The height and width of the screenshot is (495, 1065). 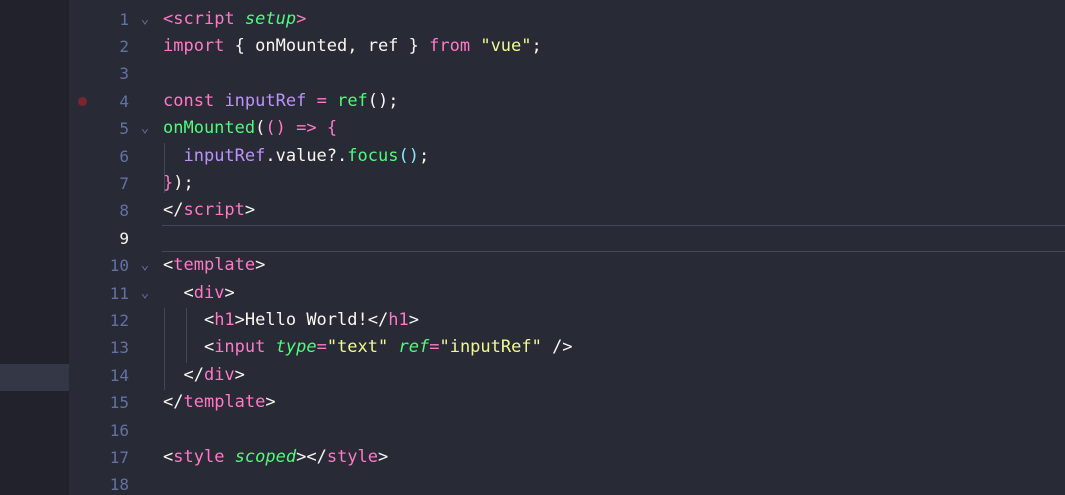 What do you see at coordinates (567, 156) in the screenshot?
I see `code-line: 6 inputRef.value?.focus();` at bounding box center [567, 156].